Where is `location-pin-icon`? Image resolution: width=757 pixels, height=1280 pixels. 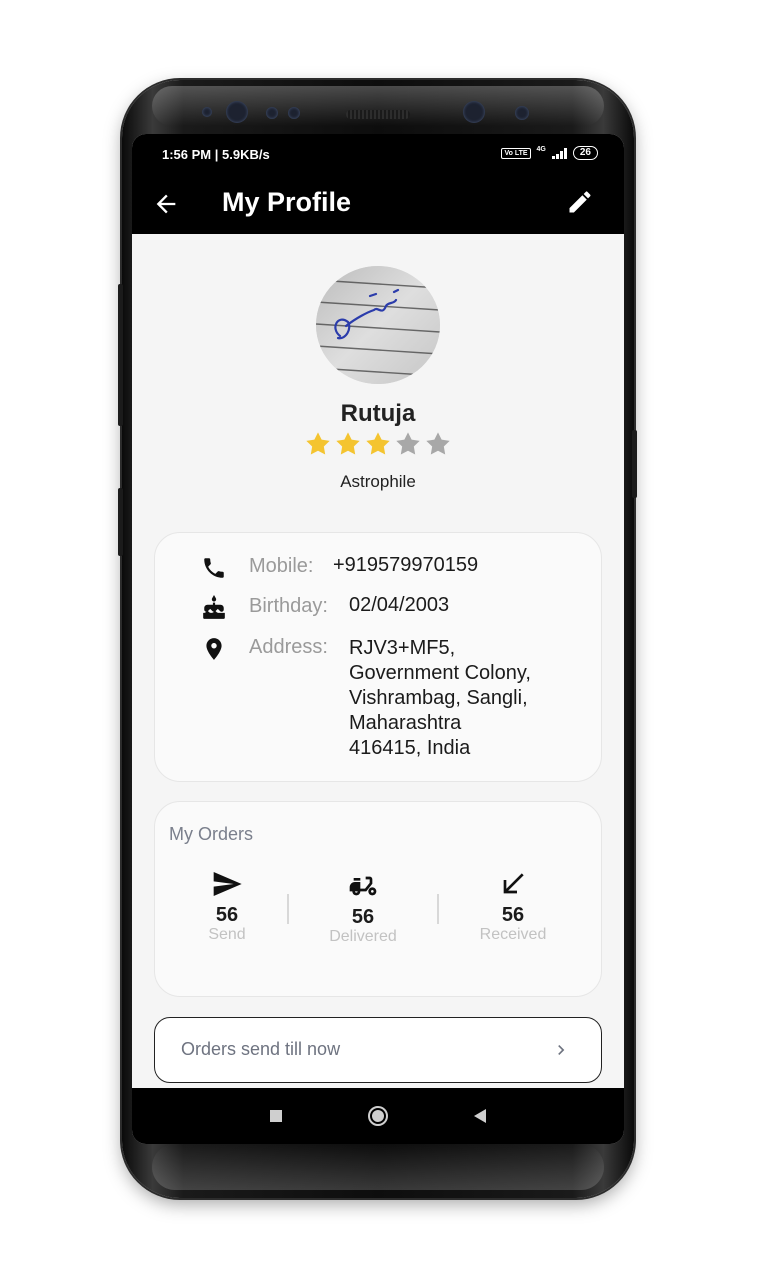 location-pin-icon is located at coordinates (214, 649).